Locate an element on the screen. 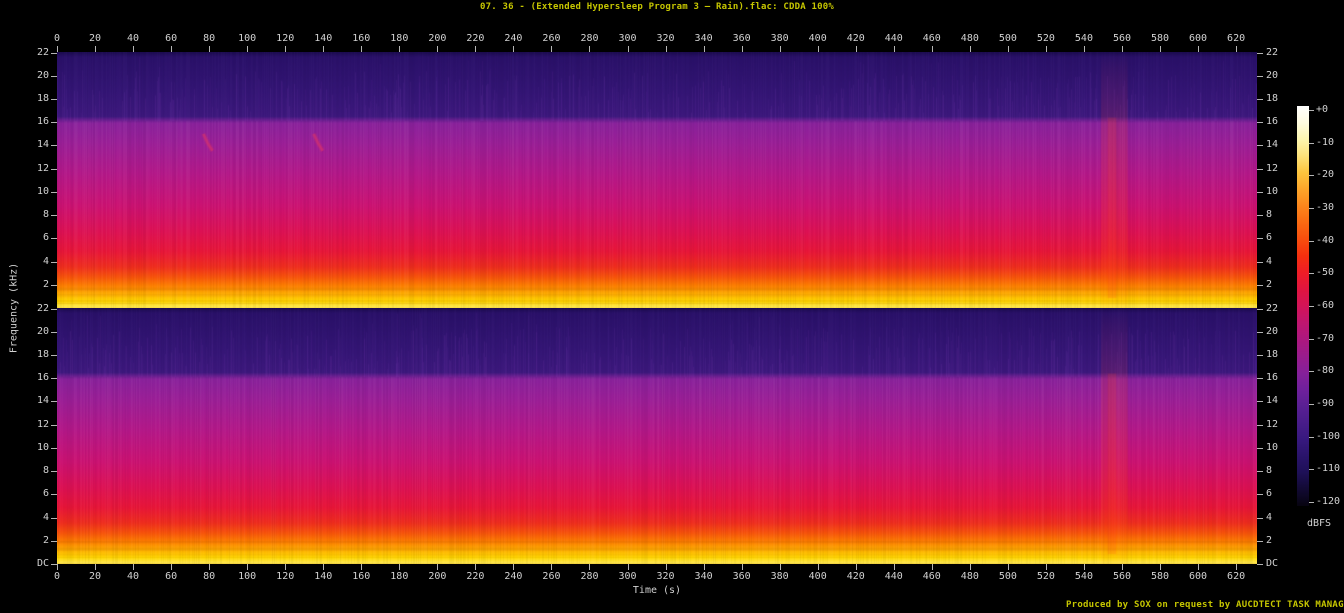 This screenshot has width=1344, height=613. time-tick-label: 300 is located at coordinates (627, 576).